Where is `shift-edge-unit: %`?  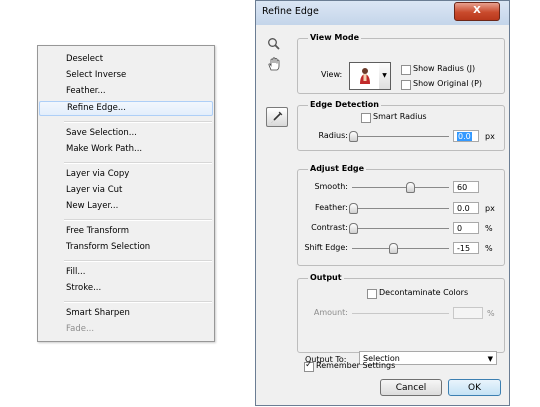 shift-edge-unit: % is located at coordinates (489, 248).